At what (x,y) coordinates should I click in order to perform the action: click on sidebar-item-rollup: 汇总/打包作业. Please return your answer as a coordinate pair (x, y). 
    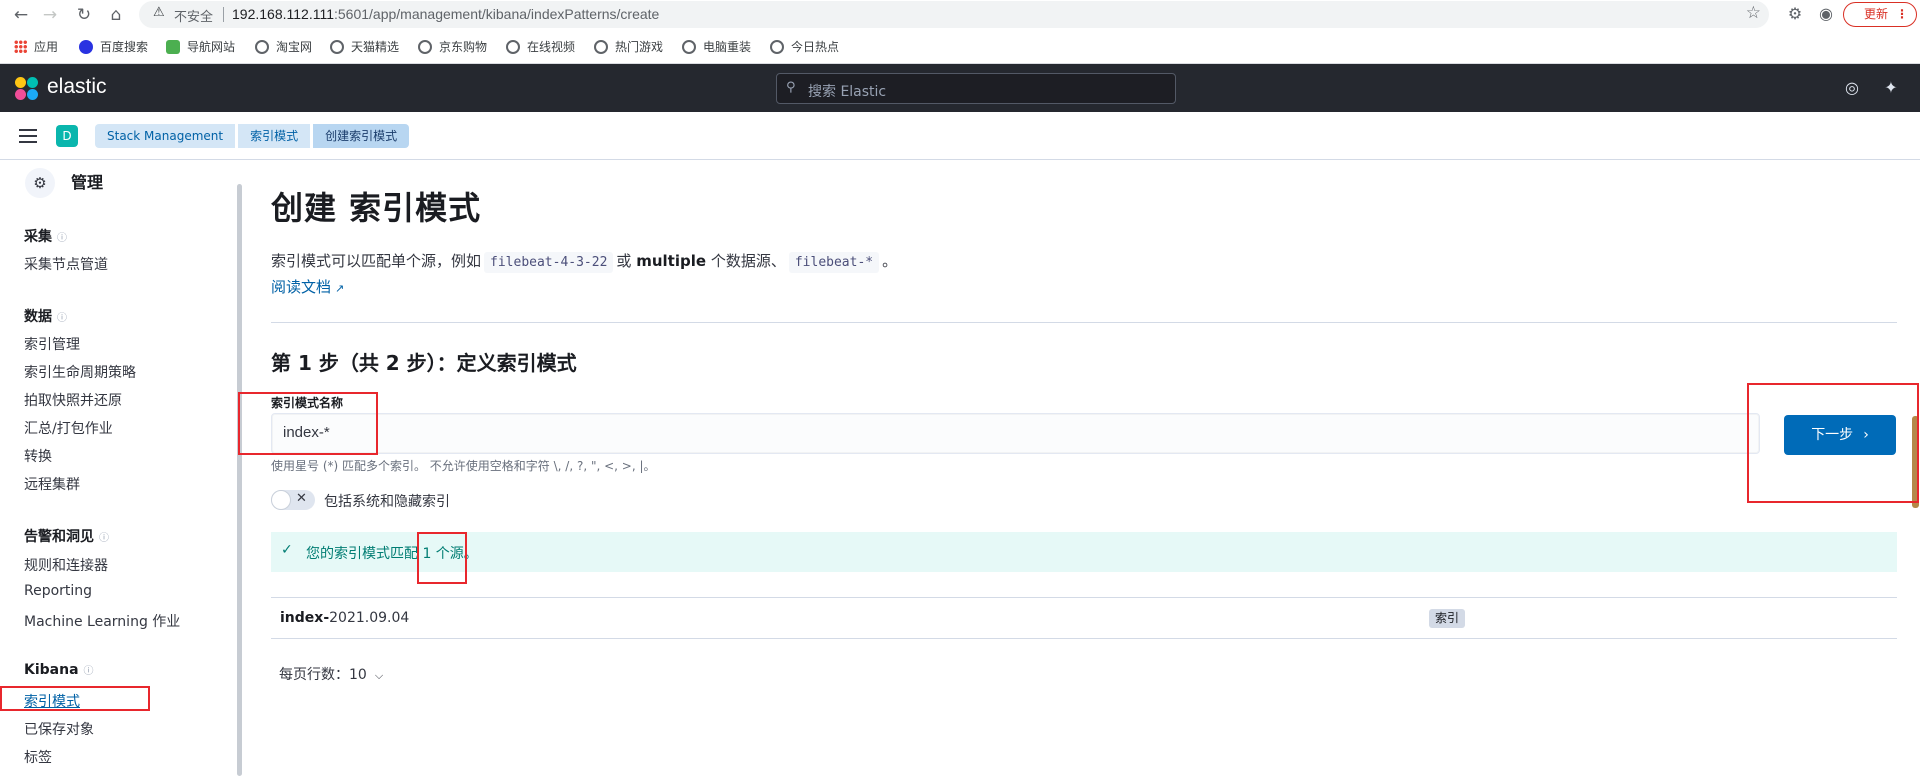
    Looking at the image, I should click on (68, 428).